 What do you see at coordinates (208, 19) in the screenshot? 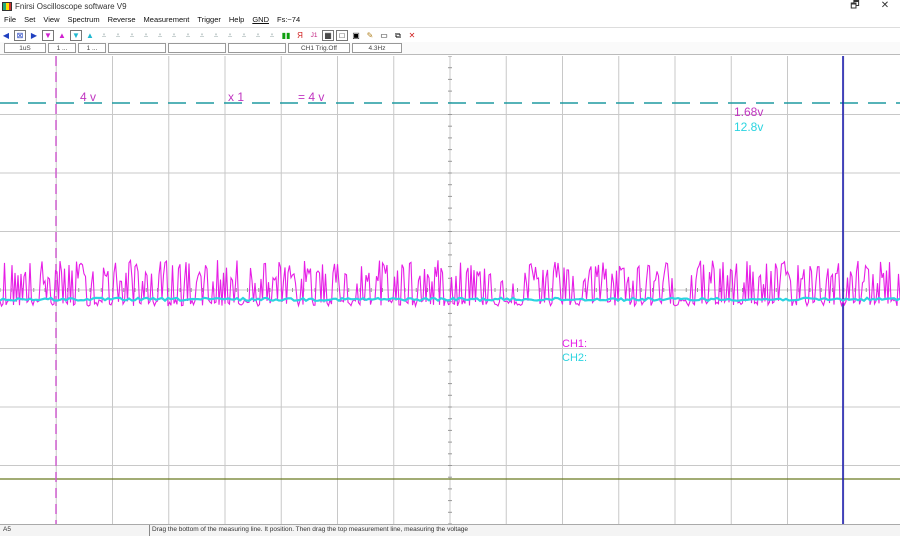
I see `menu-trigger: Trigger` at bounding box center [208, 19].